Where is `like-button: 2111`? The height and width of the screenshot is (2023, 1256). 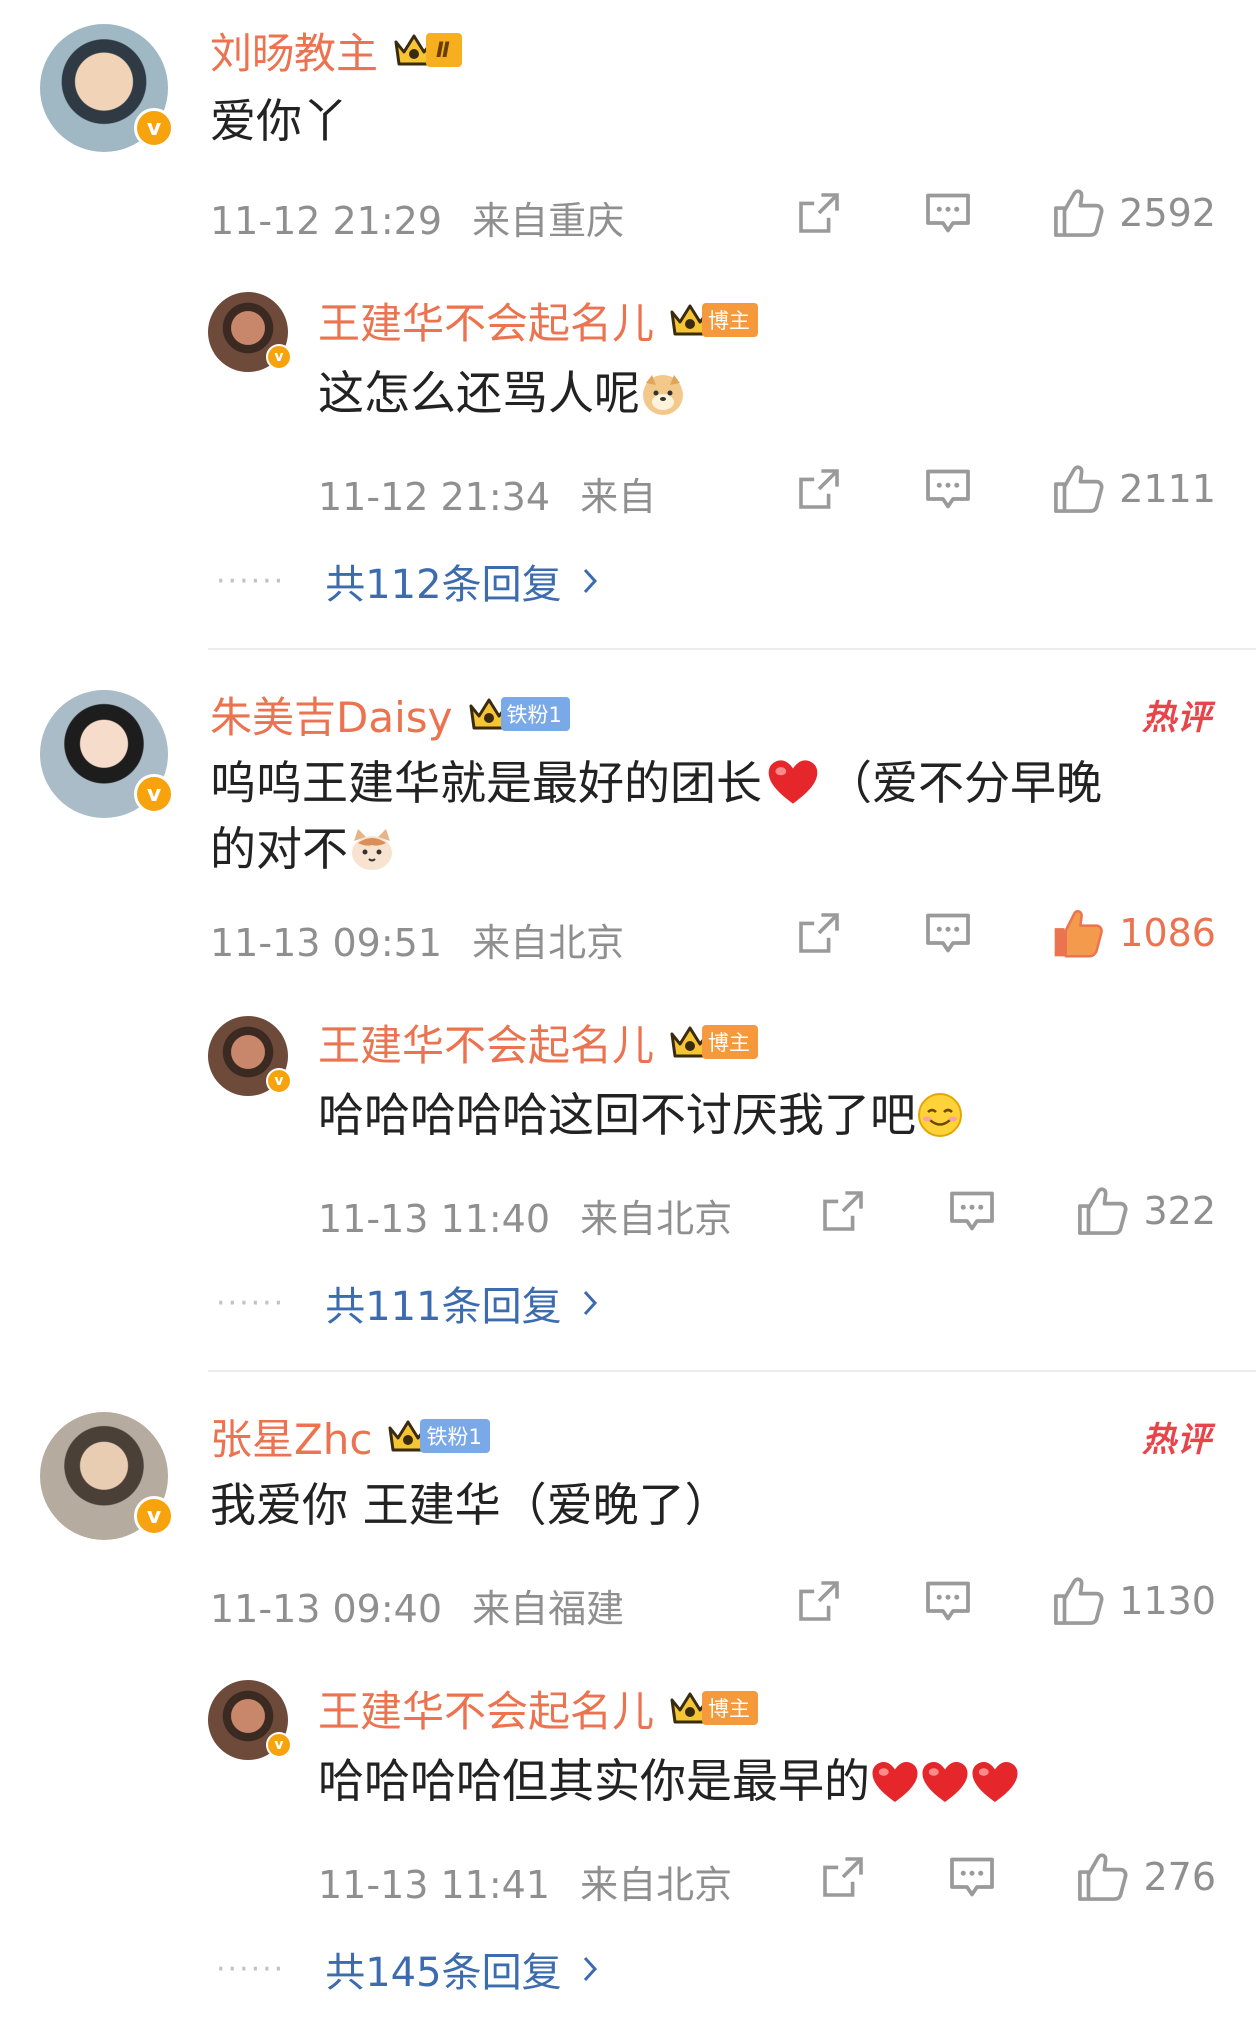
like-button: 2111 is located at coordinates (1133, 489).